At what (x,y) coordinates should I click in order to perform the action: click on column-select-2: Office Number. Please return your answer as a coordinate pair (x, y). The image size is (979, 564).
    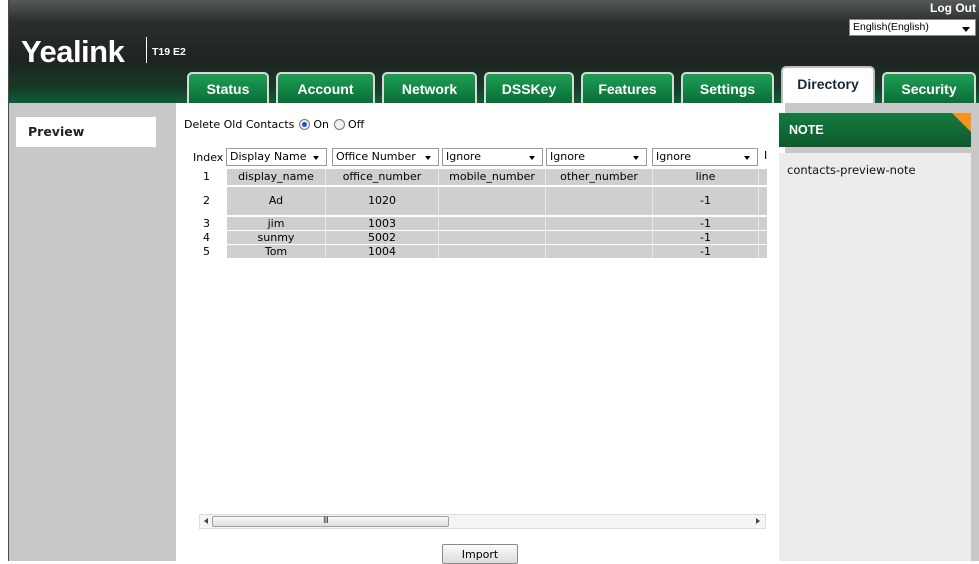
    Looking at the image, I should click on (385, 157).